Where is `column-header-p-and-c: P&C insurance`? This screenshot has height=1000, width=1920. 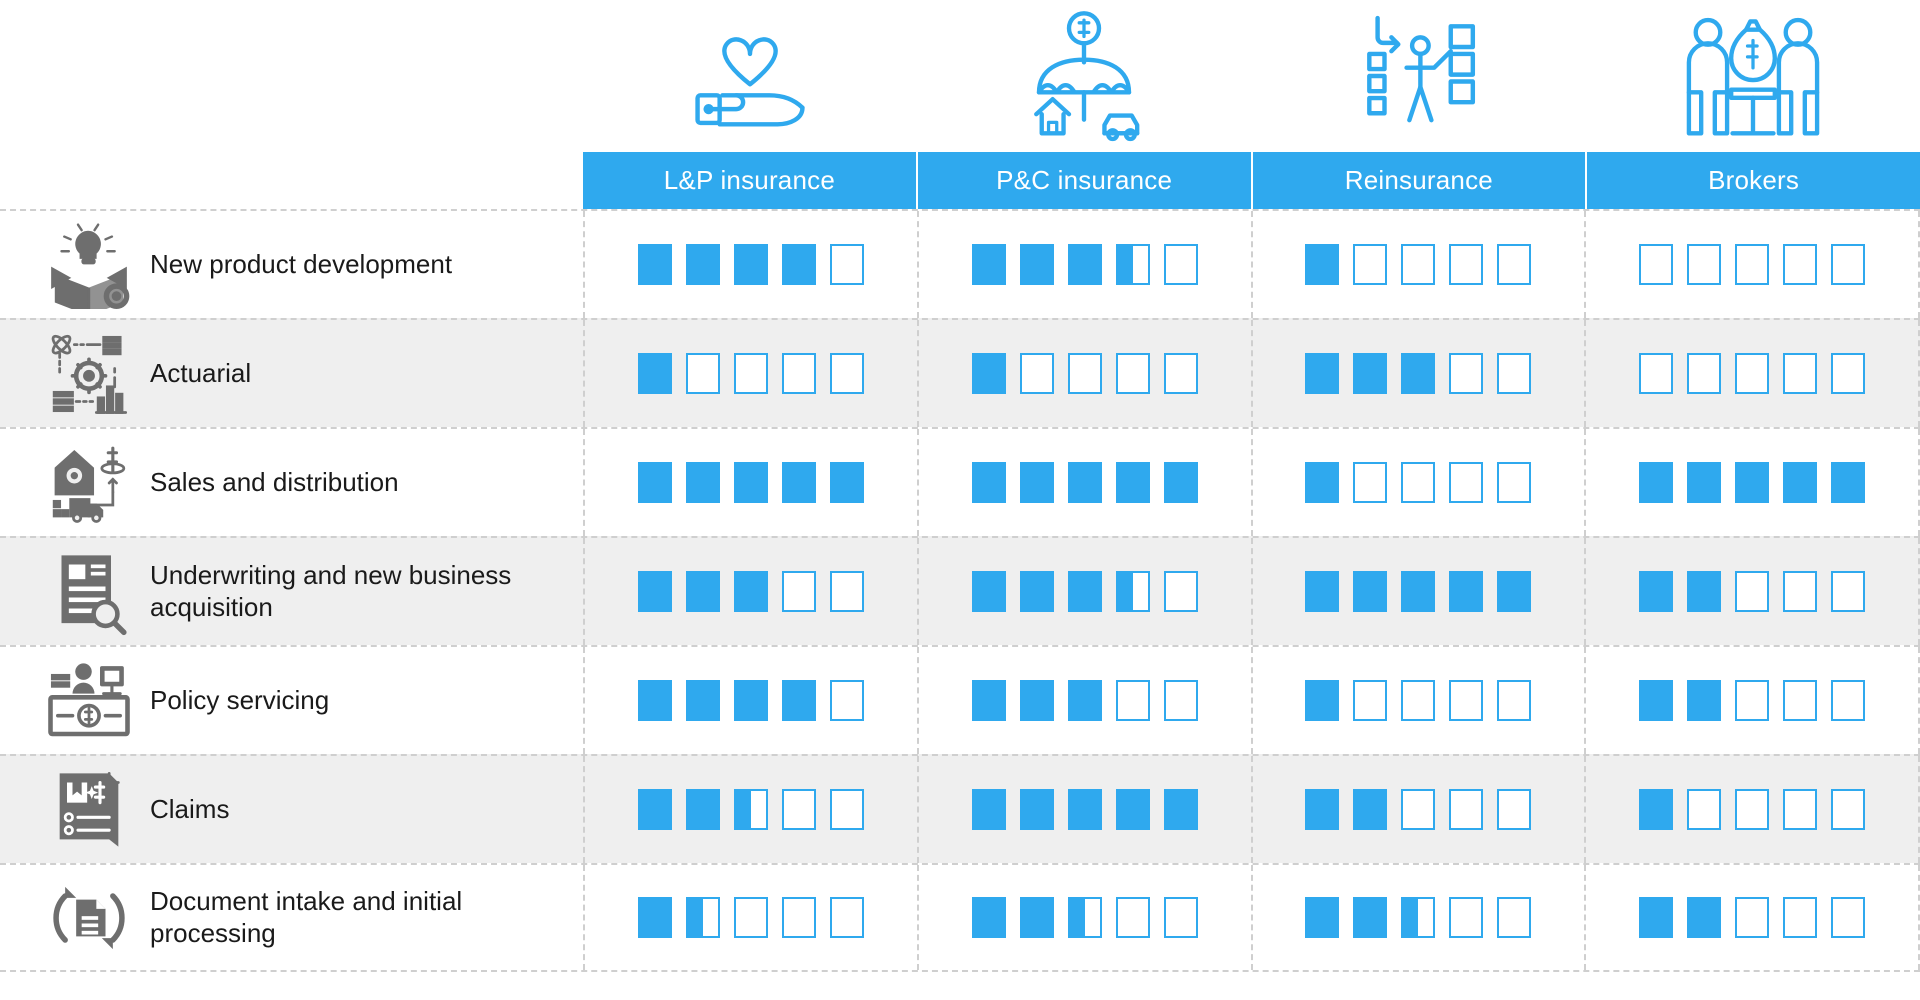
column-header-p-and-c: P&C insurance is located at coordinates (1085, 180).